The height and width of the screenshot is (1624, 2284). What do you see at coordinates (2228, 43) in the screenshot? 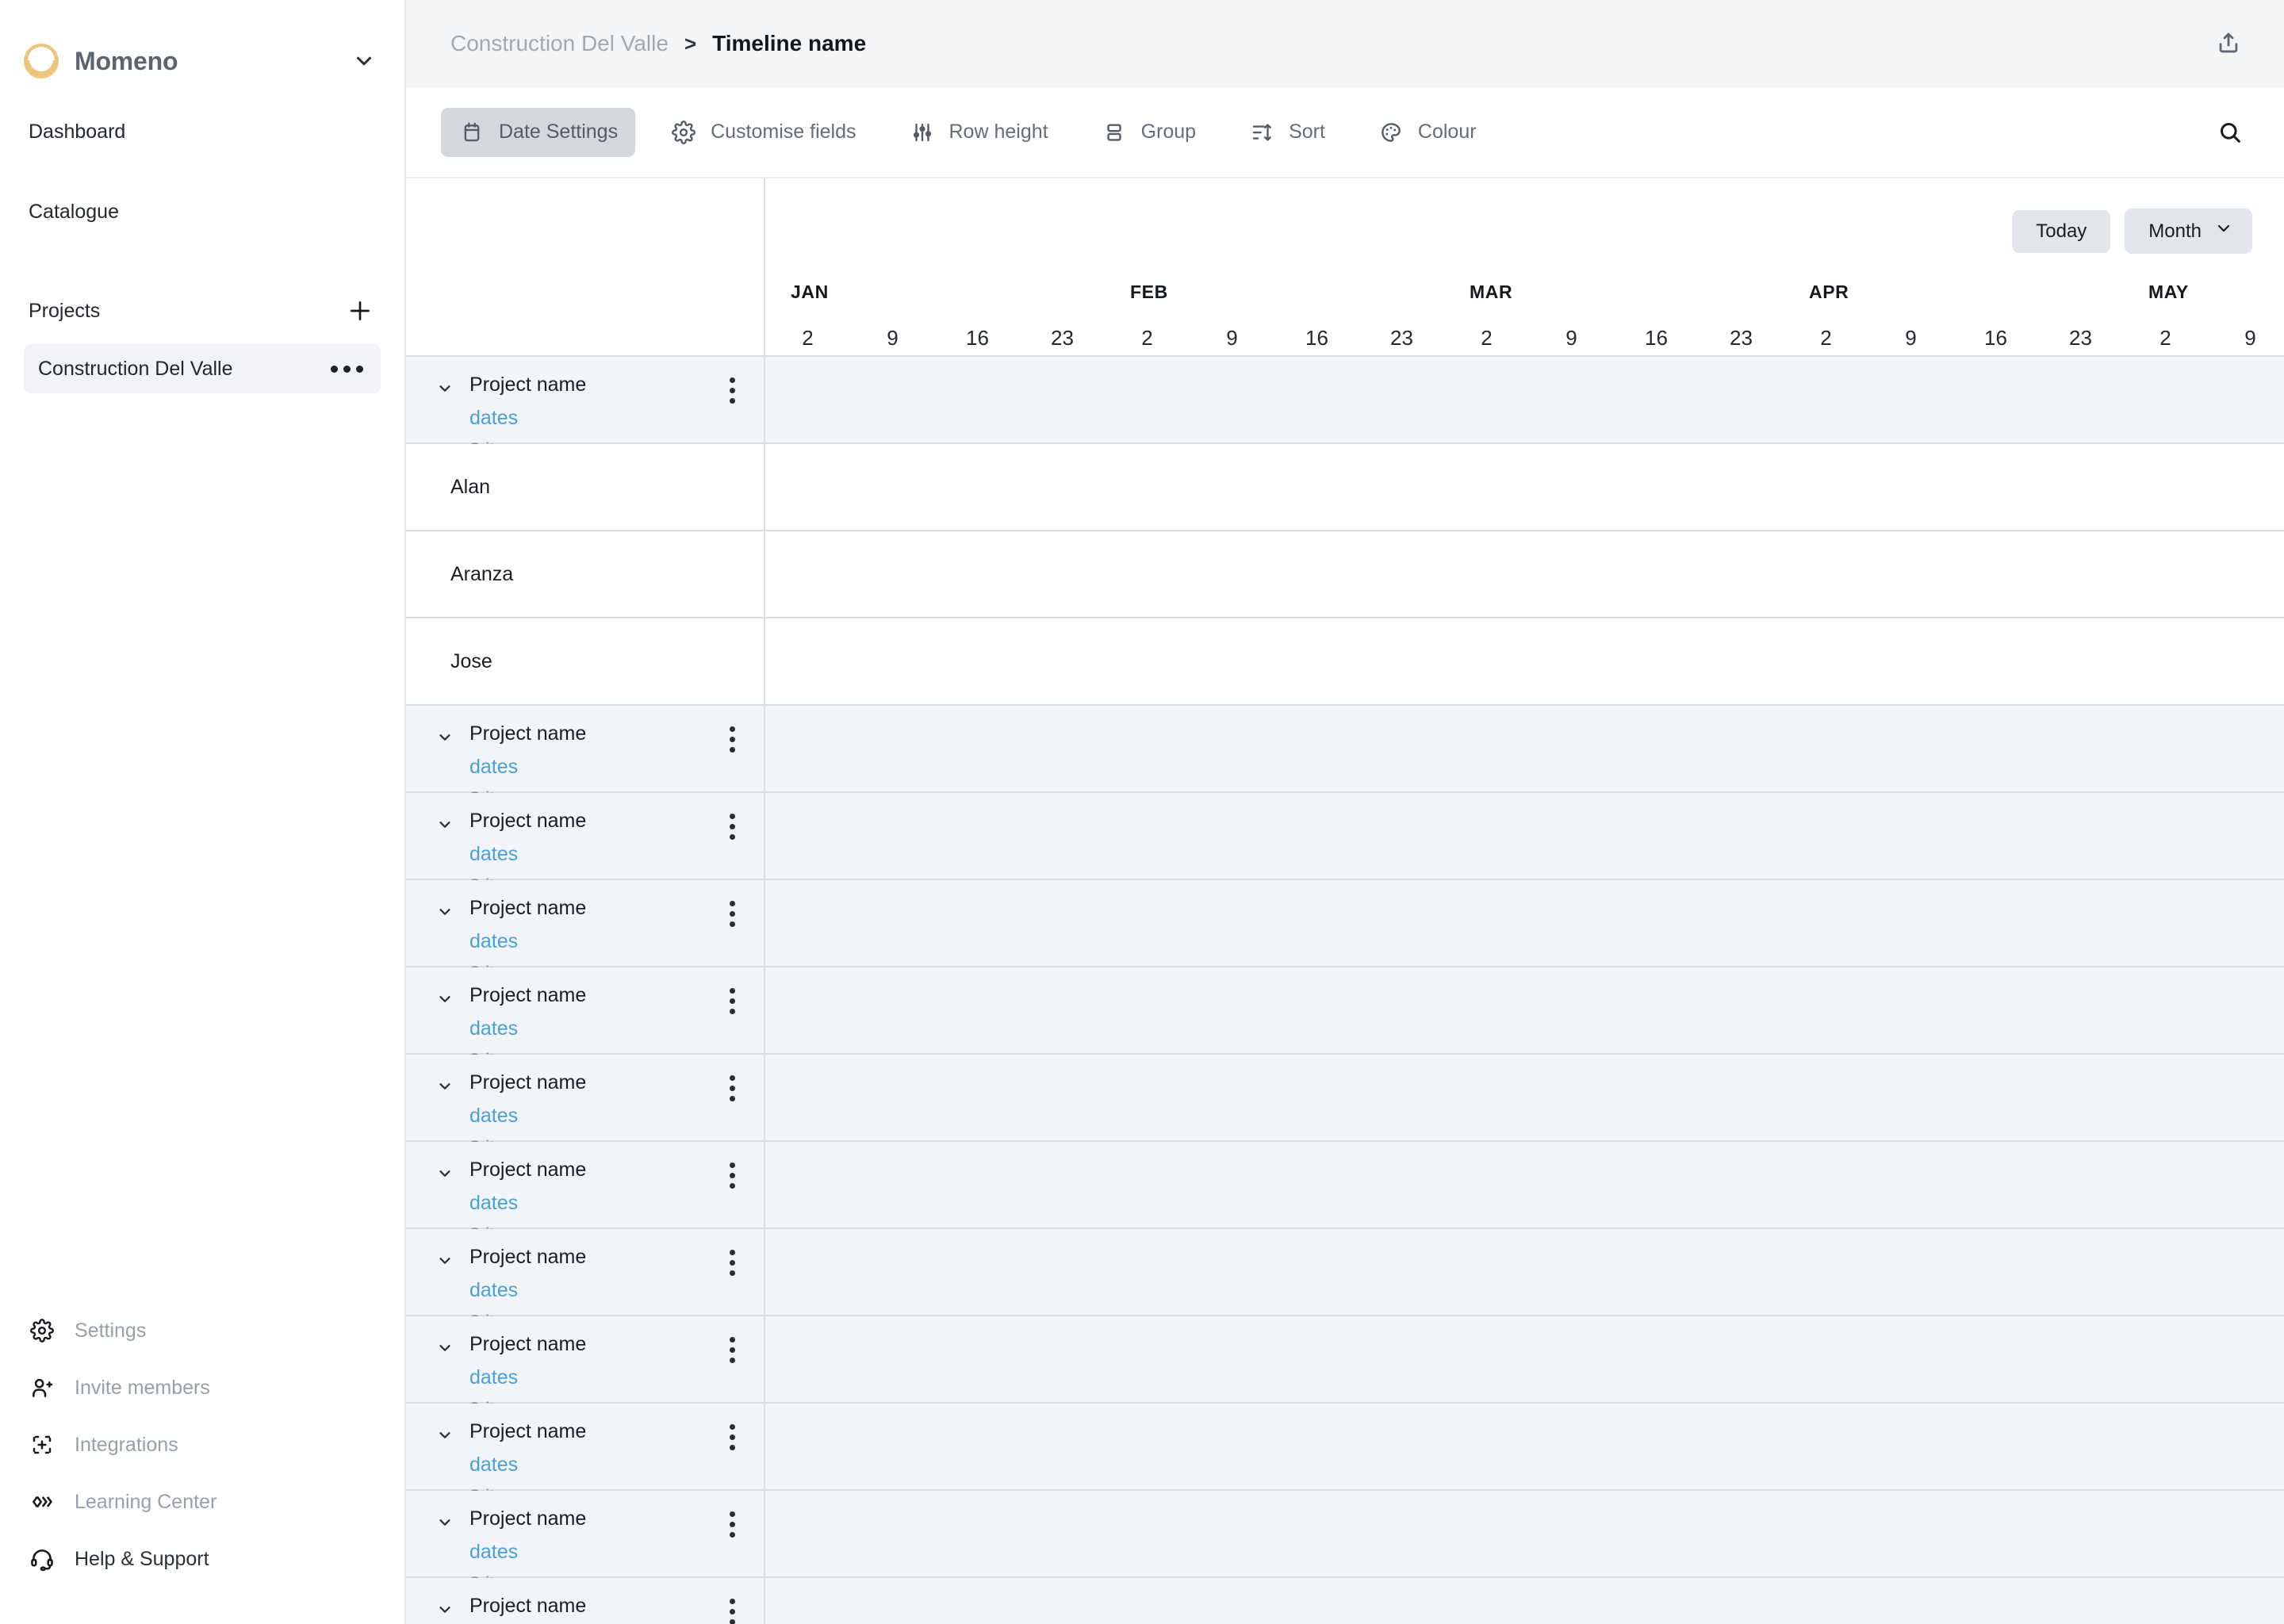
I see `share-upload-icon` at bounding box center [2228, 43].